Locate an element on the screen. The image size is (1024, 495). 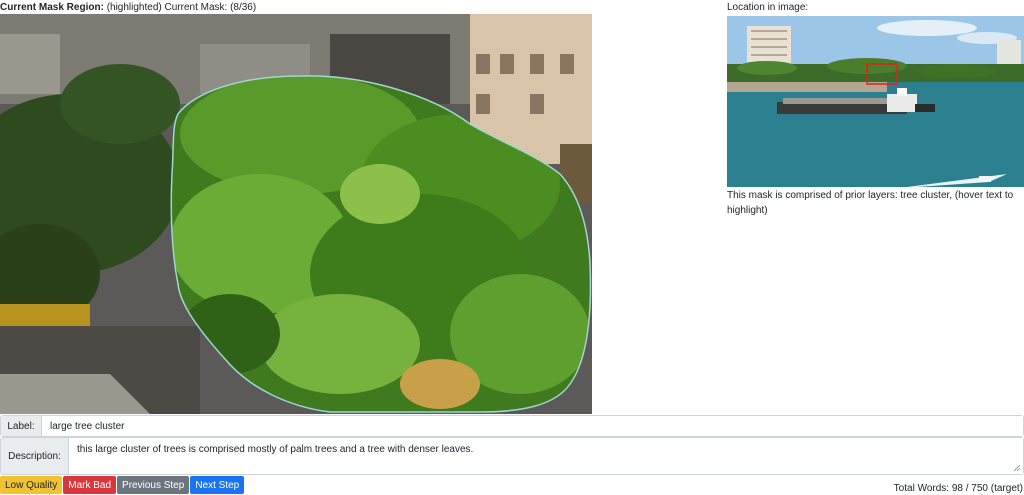
location-harbor-illustration is located at coordinates (875, 101).